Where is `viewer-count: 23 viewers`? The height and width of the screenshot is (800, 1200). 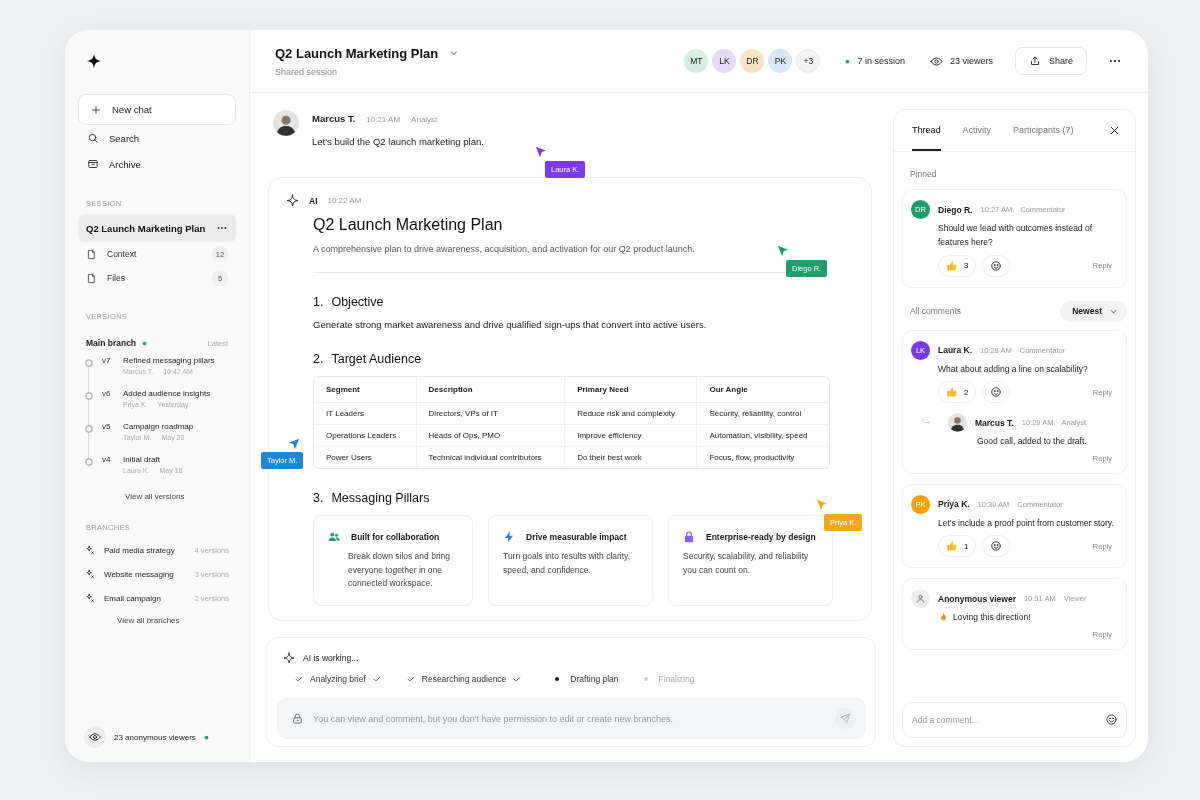 viewer-count: 23 viewers is located at coordinates (971, 61).